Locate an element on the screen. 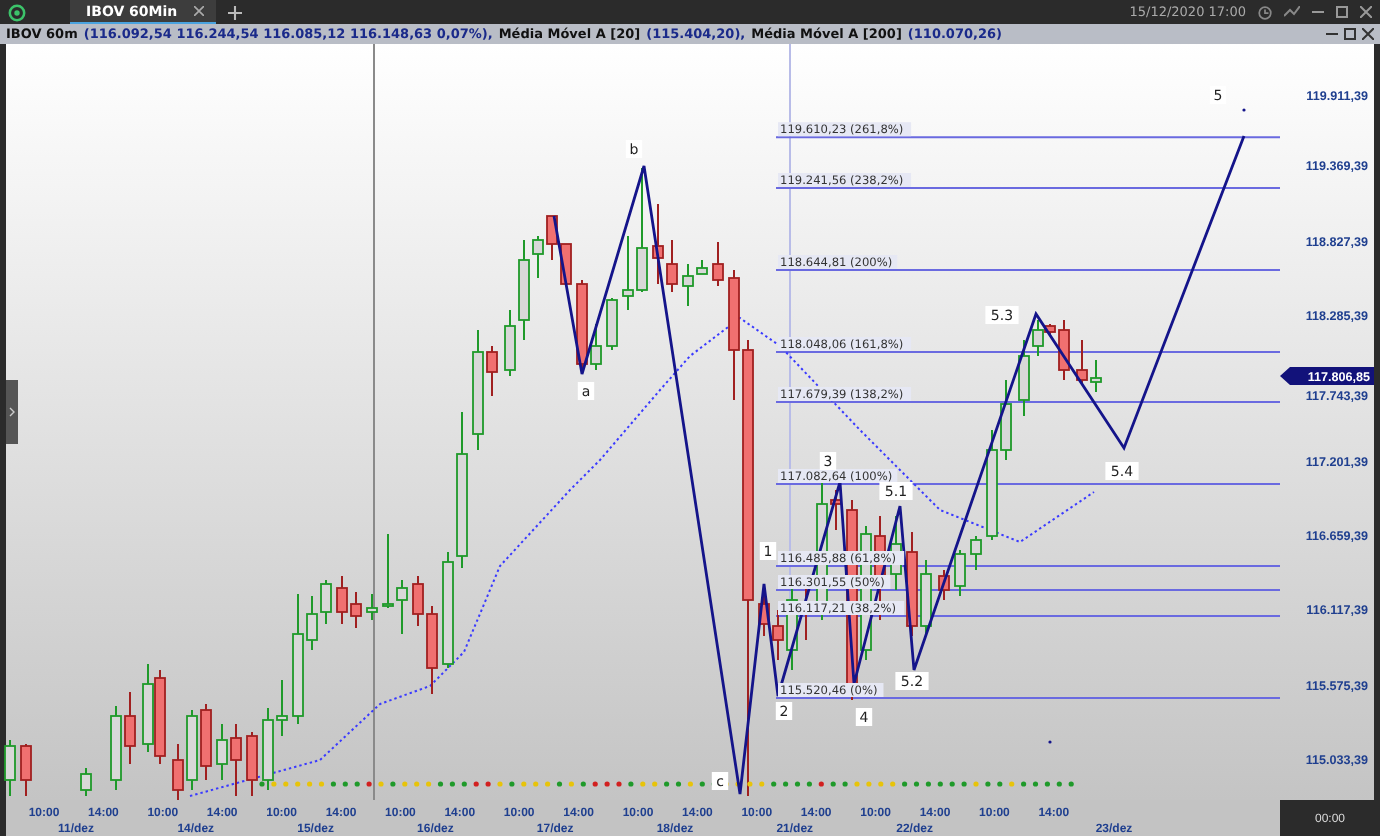 The width and height of the screenshot is (1380, 836). app-logo-icon is located at coordinates (17, 12).